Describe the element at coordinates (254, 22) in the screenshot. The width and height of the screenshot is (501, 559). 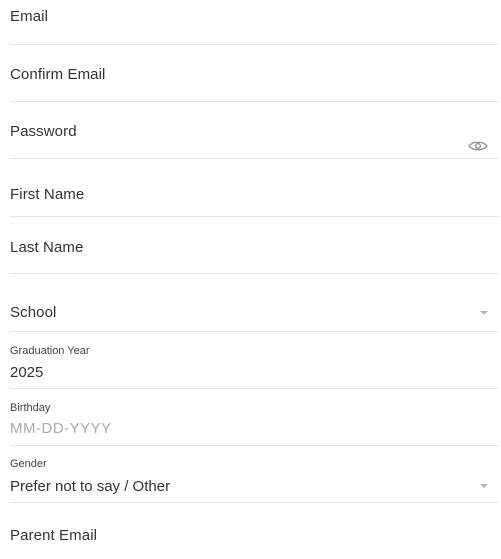
I see `email-field: Email` at that location.